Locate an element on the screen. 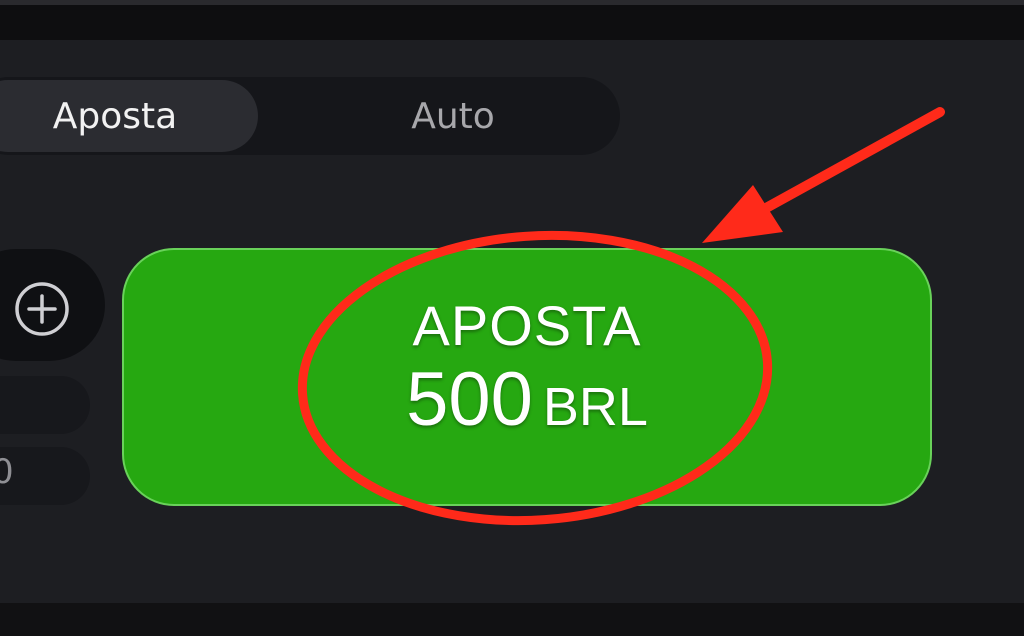 Image resolution: width=1024 pixels, height=636 pixels. plus-circle-icon is located at coordinates (42, 309).